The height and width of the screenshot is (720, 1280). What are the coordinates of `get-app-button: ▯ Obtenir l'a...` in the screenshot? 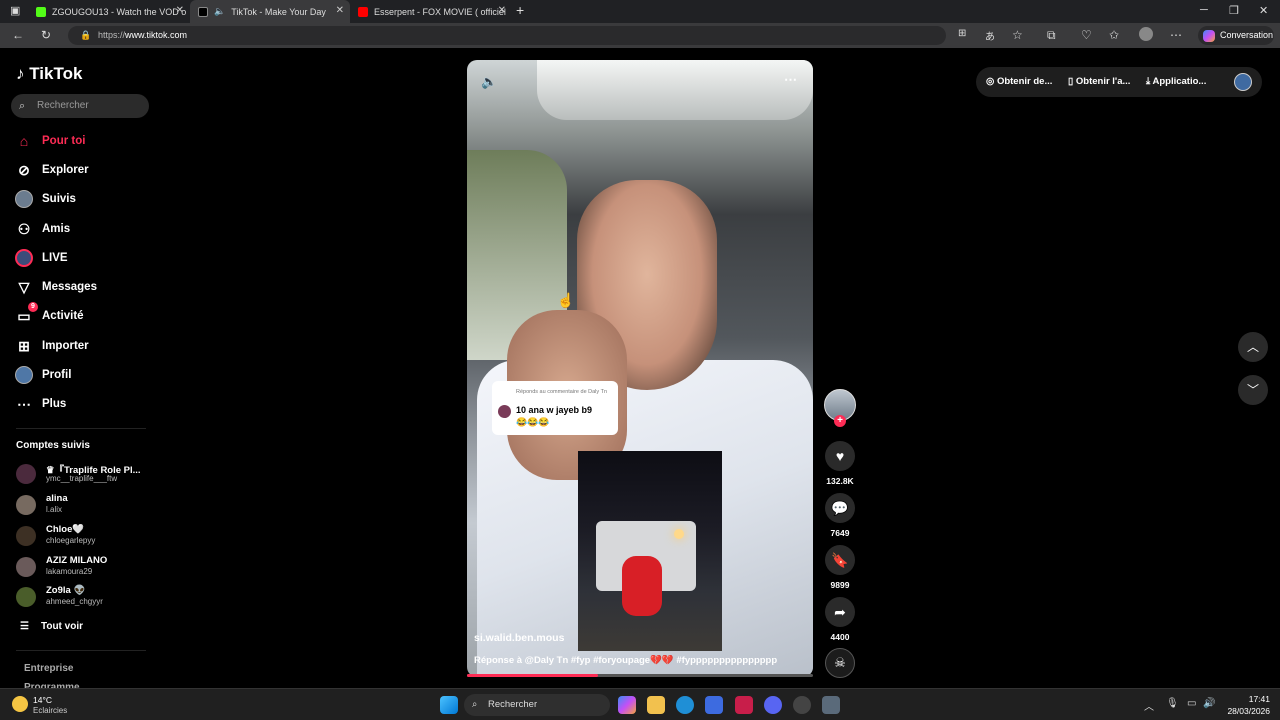 It's located at (1099, 81).